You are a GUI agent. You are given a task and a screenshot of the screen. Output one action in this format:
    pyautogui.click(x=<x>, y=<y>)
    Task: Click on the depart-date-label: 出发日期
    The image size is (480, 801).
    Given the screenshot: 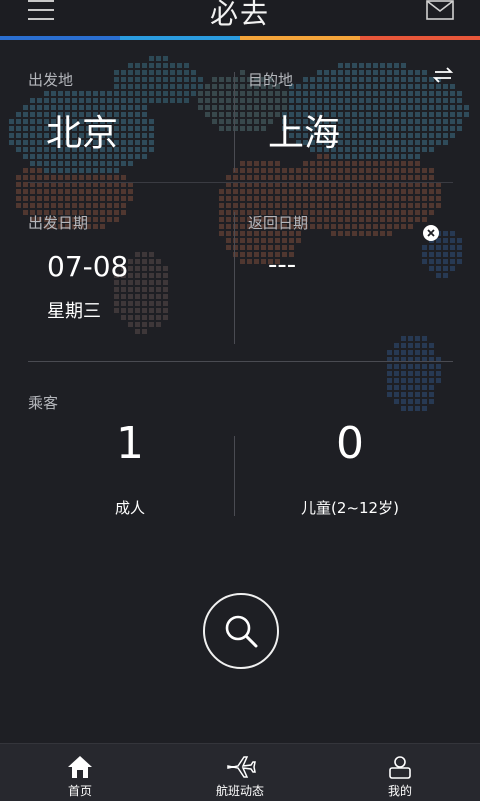 What is the action you would take?
    pyautogui.click(x=58, y=223)
    